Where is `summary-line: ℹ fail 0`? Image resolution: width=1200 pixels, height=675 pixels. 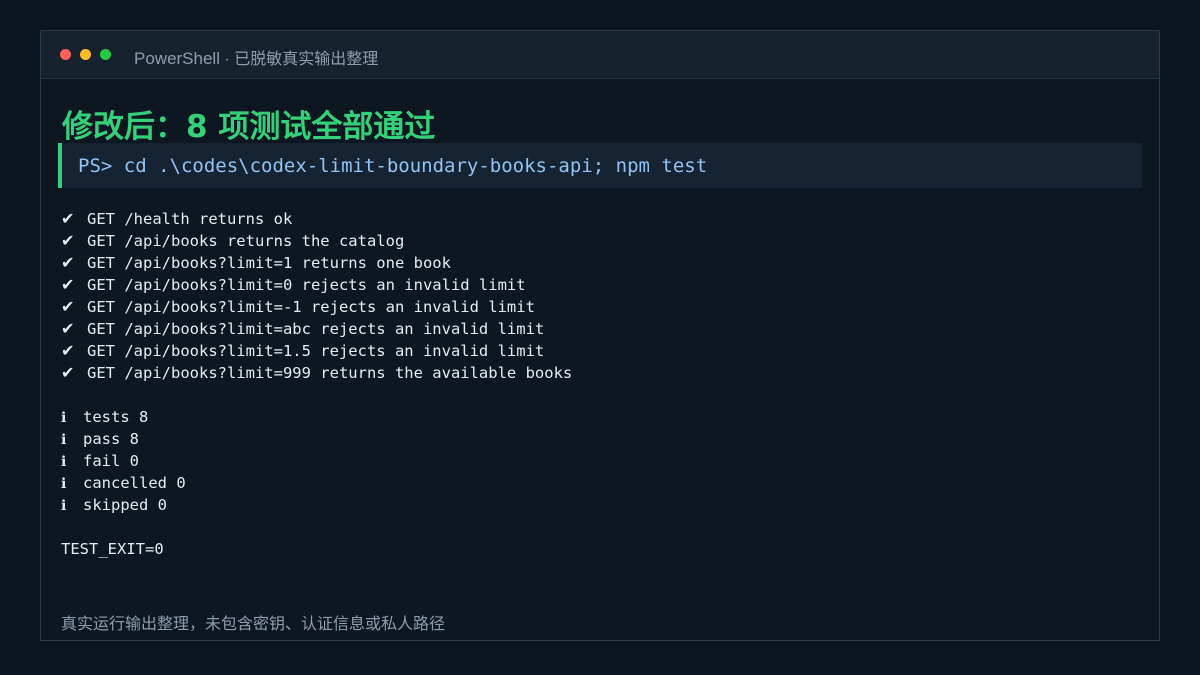 summary-line: ℹ fail 0 is located at coordinates (316, 461).